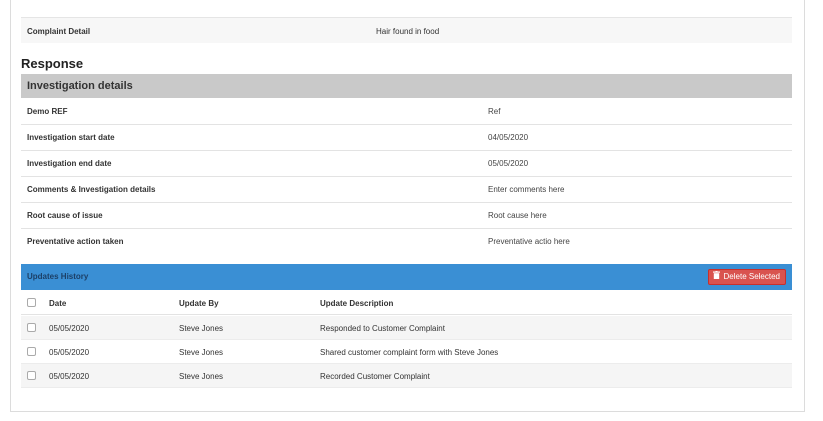  I want to click on detail-value: Root cause here, so click(517, 215).